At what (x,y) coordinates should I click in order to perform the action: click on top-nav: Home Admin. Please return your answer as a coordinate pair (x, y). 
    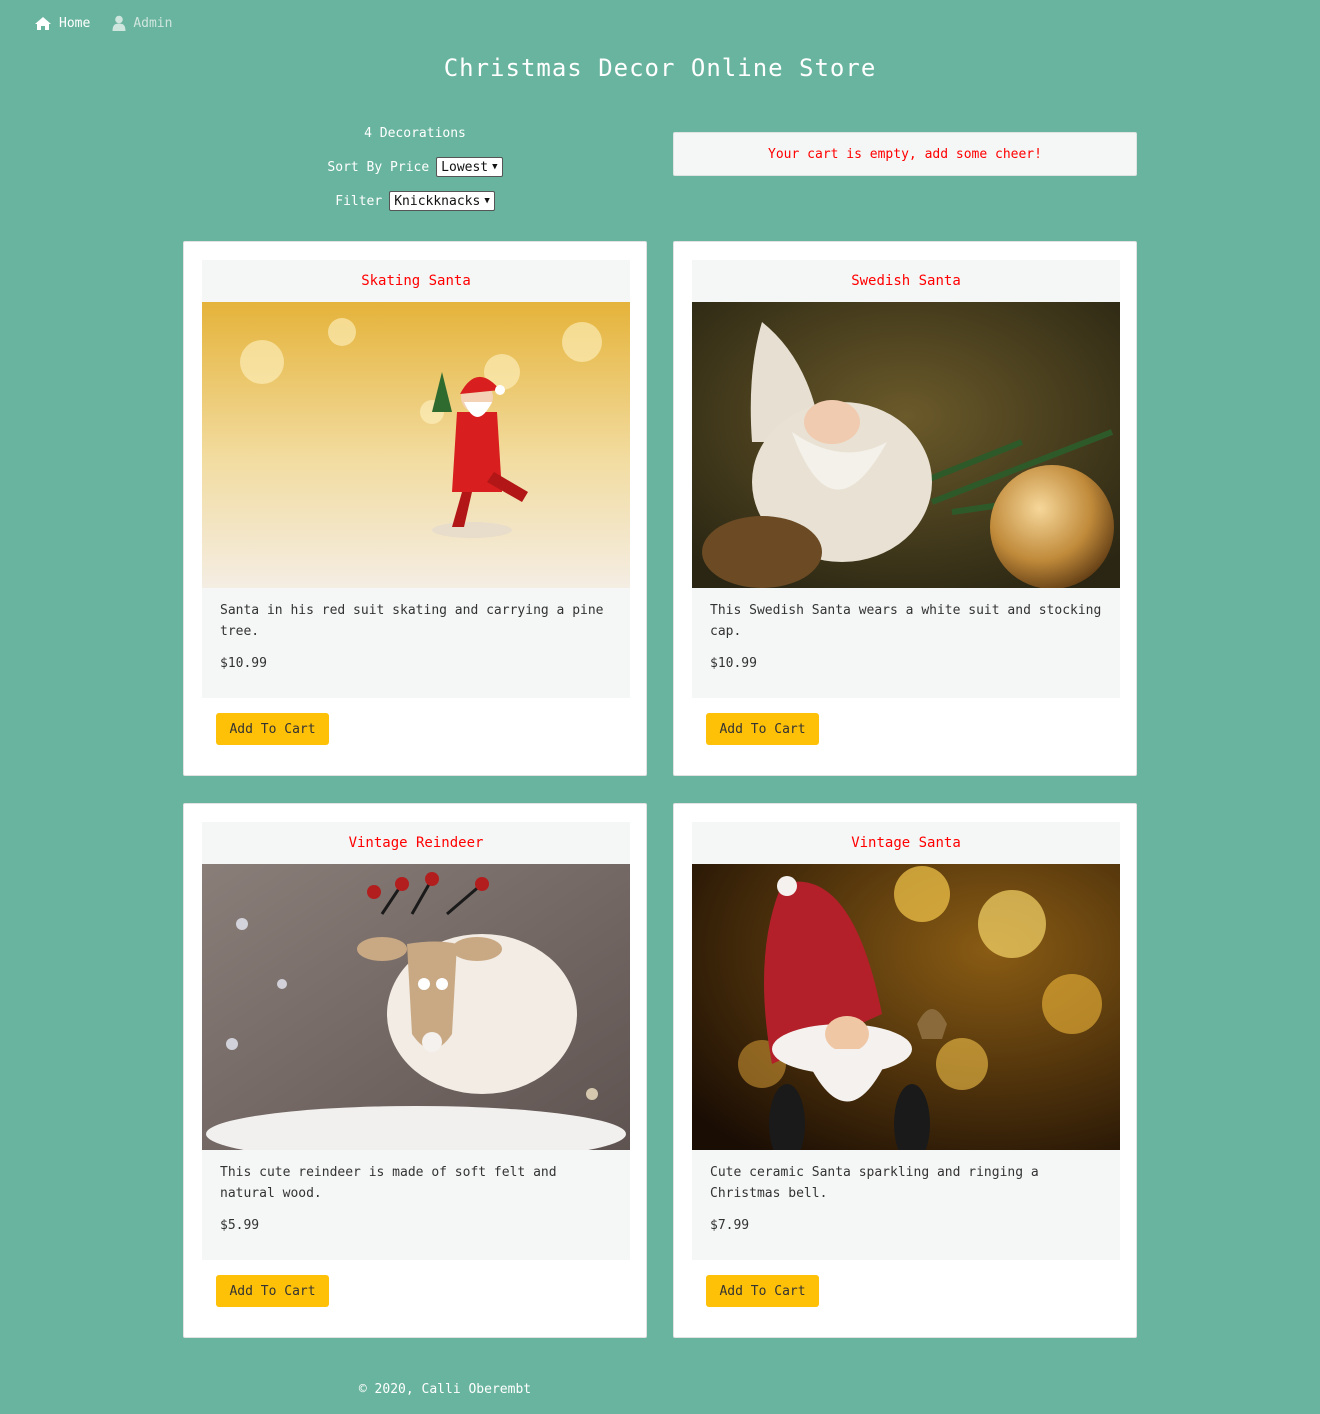
    Looking at the image, I should click on (103, 23).